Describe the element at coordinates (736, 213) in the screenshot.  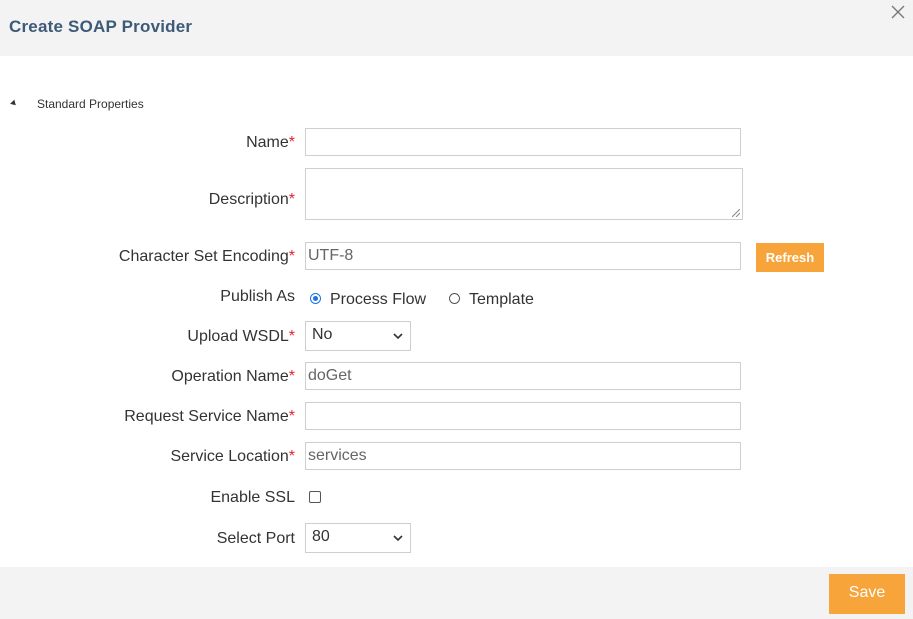
I see `resize-grip-icon` at that location.